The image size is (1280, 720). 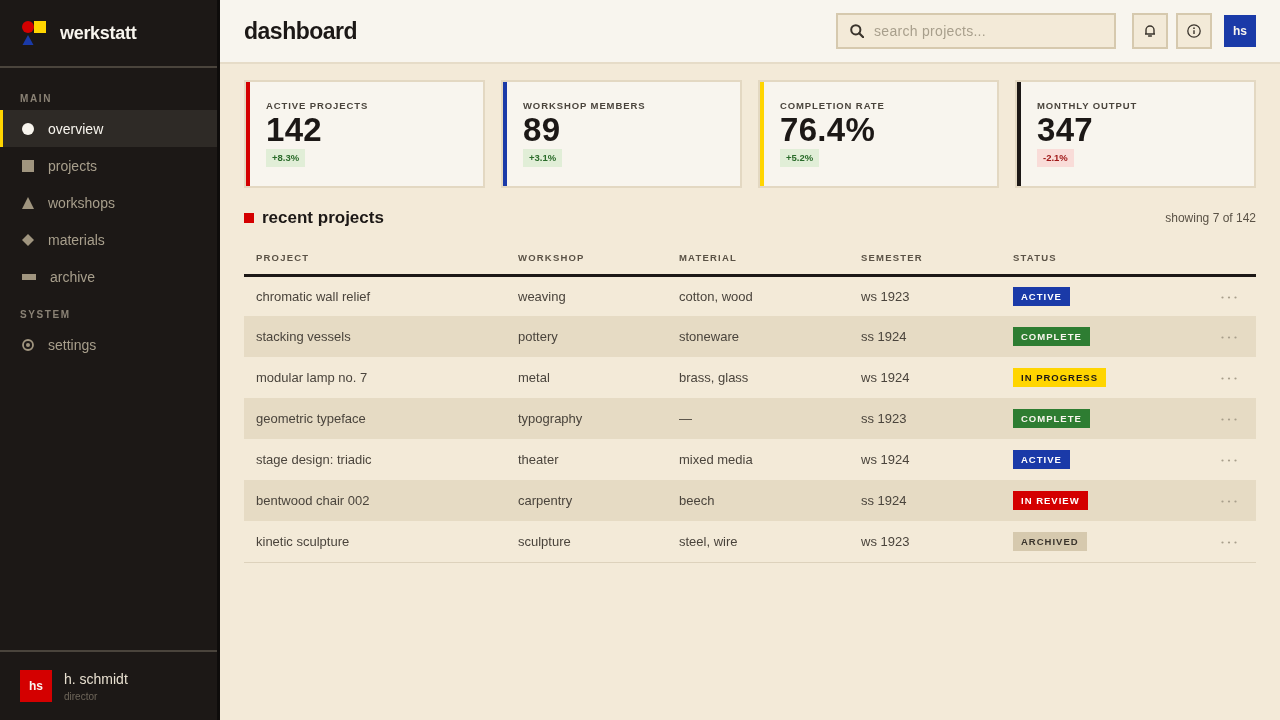 What do you see at coordinates (586, 500) in the screenshot?
I see `table-cell: carpentry` at bounding box center [586, 500].